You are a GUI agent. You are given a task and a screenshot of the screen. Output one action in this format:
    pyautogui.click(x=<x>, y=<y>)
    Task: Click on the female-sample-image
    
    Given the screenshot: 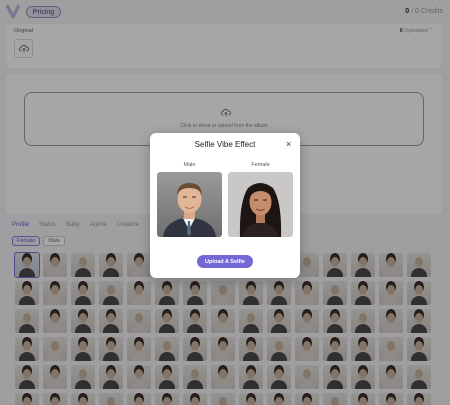 What is the action you would take?
    pyautogui.click(x=260, y=204)
    